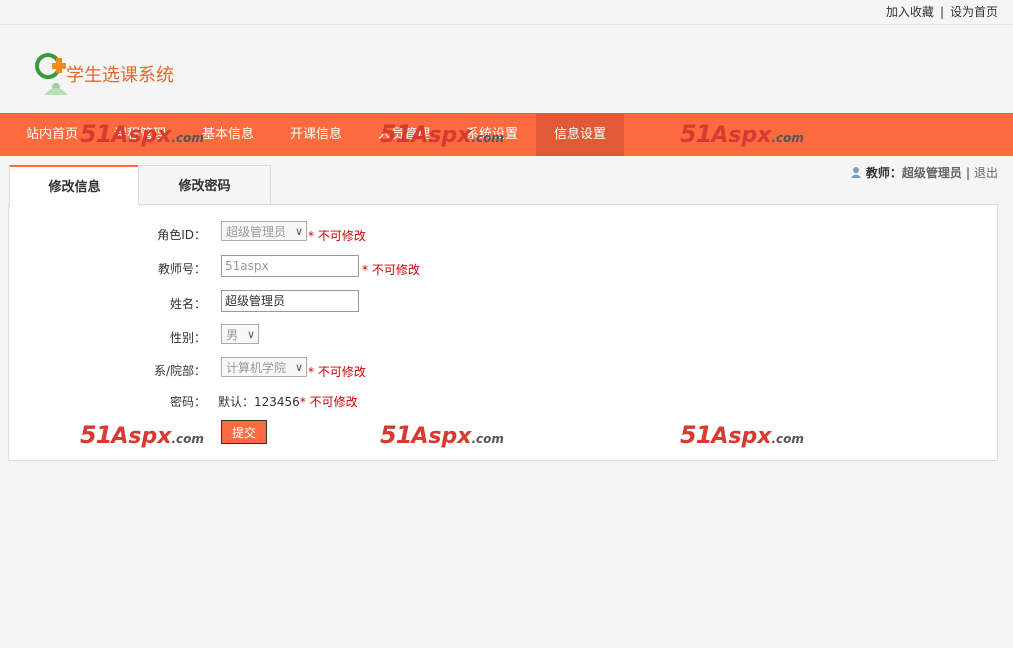 Image resolution: width=1013 pixels, height=648 pixels. What do you see at coordinates (259, 402) in the screenshot?
I see `password-default-value: 默认：123456` at bounding box center [259, 402].